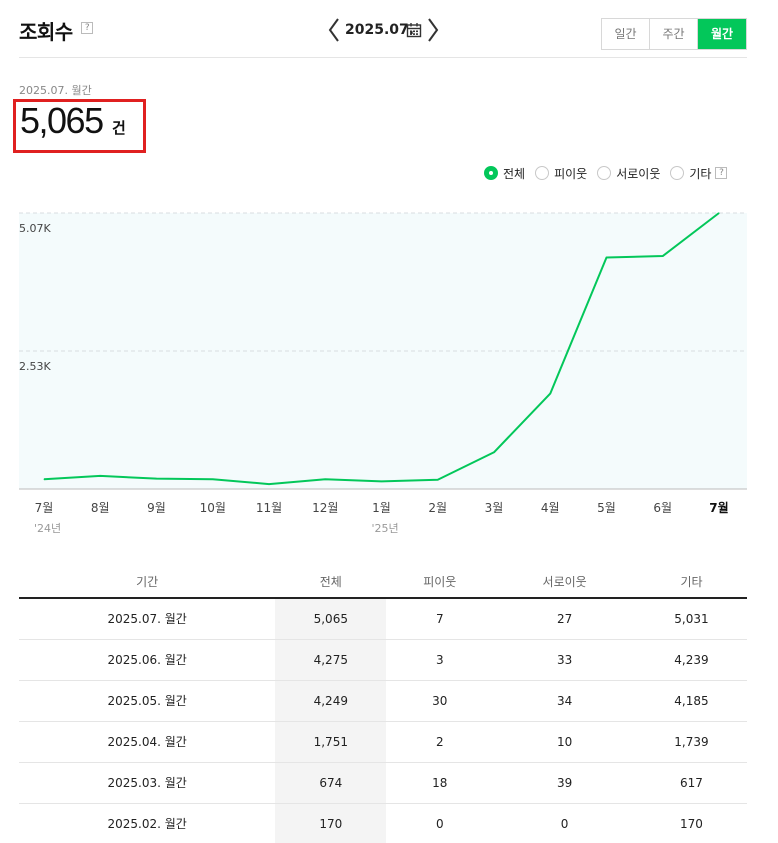 This screenshot has height=843, width=778. What do you see at coordinates (331, 783) in the screenshot?
I see `total-cell: 674` at bounding box center [331, 783].